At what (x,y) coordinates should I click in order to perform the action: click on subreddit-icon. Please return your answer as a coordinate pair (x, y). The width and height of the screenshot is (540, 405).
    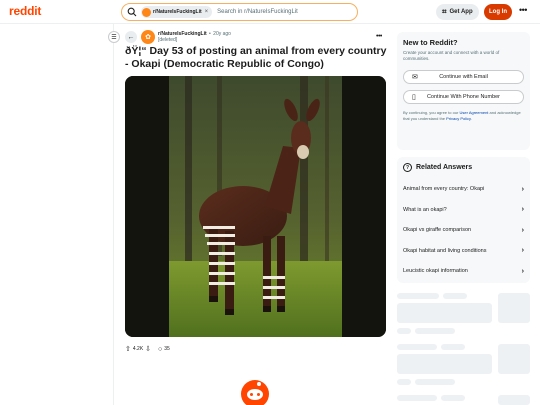
    Looking at the image, I should click on (146, 12).